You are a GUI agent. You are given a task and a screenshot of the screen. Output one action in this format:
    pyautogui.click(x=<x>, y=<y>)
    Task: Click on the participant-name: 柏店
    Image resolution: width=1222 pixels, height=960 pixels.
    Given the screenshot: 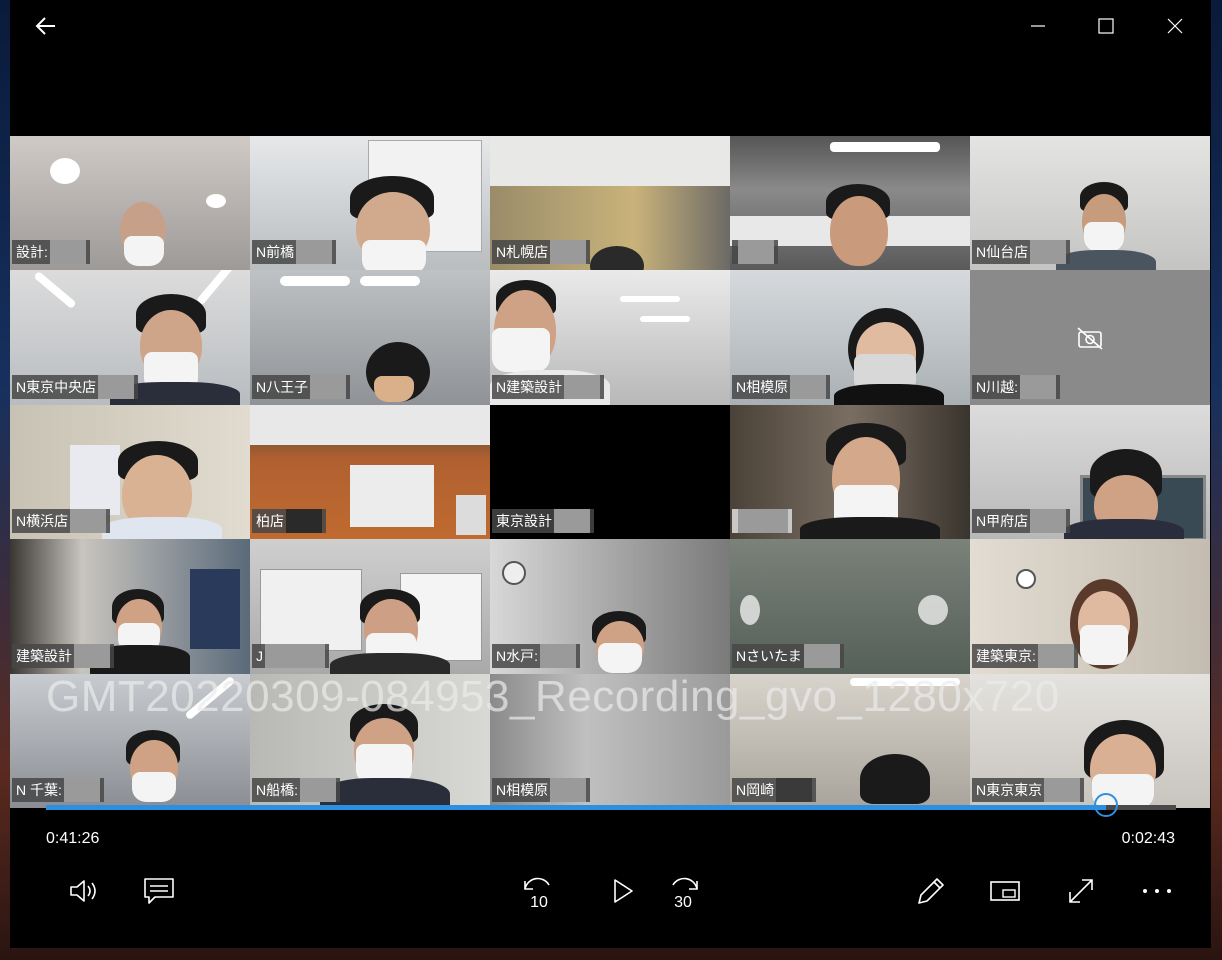 What is the action you would take?
    pyautogui.click(x=270, y=521)
    